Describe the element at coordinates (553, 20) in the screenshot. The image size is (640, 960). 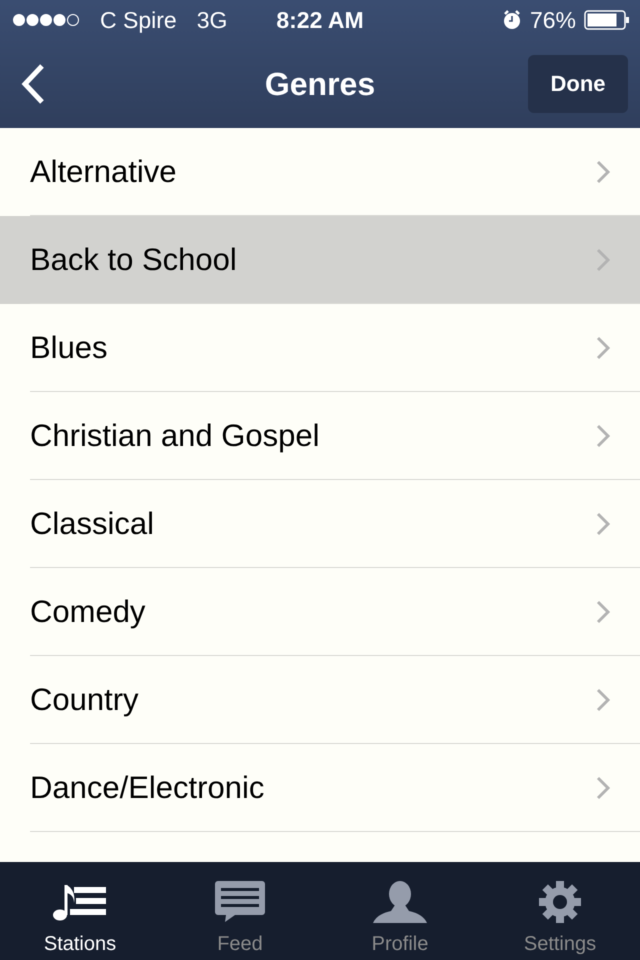
I see `battery-percent: 76%` at that location.